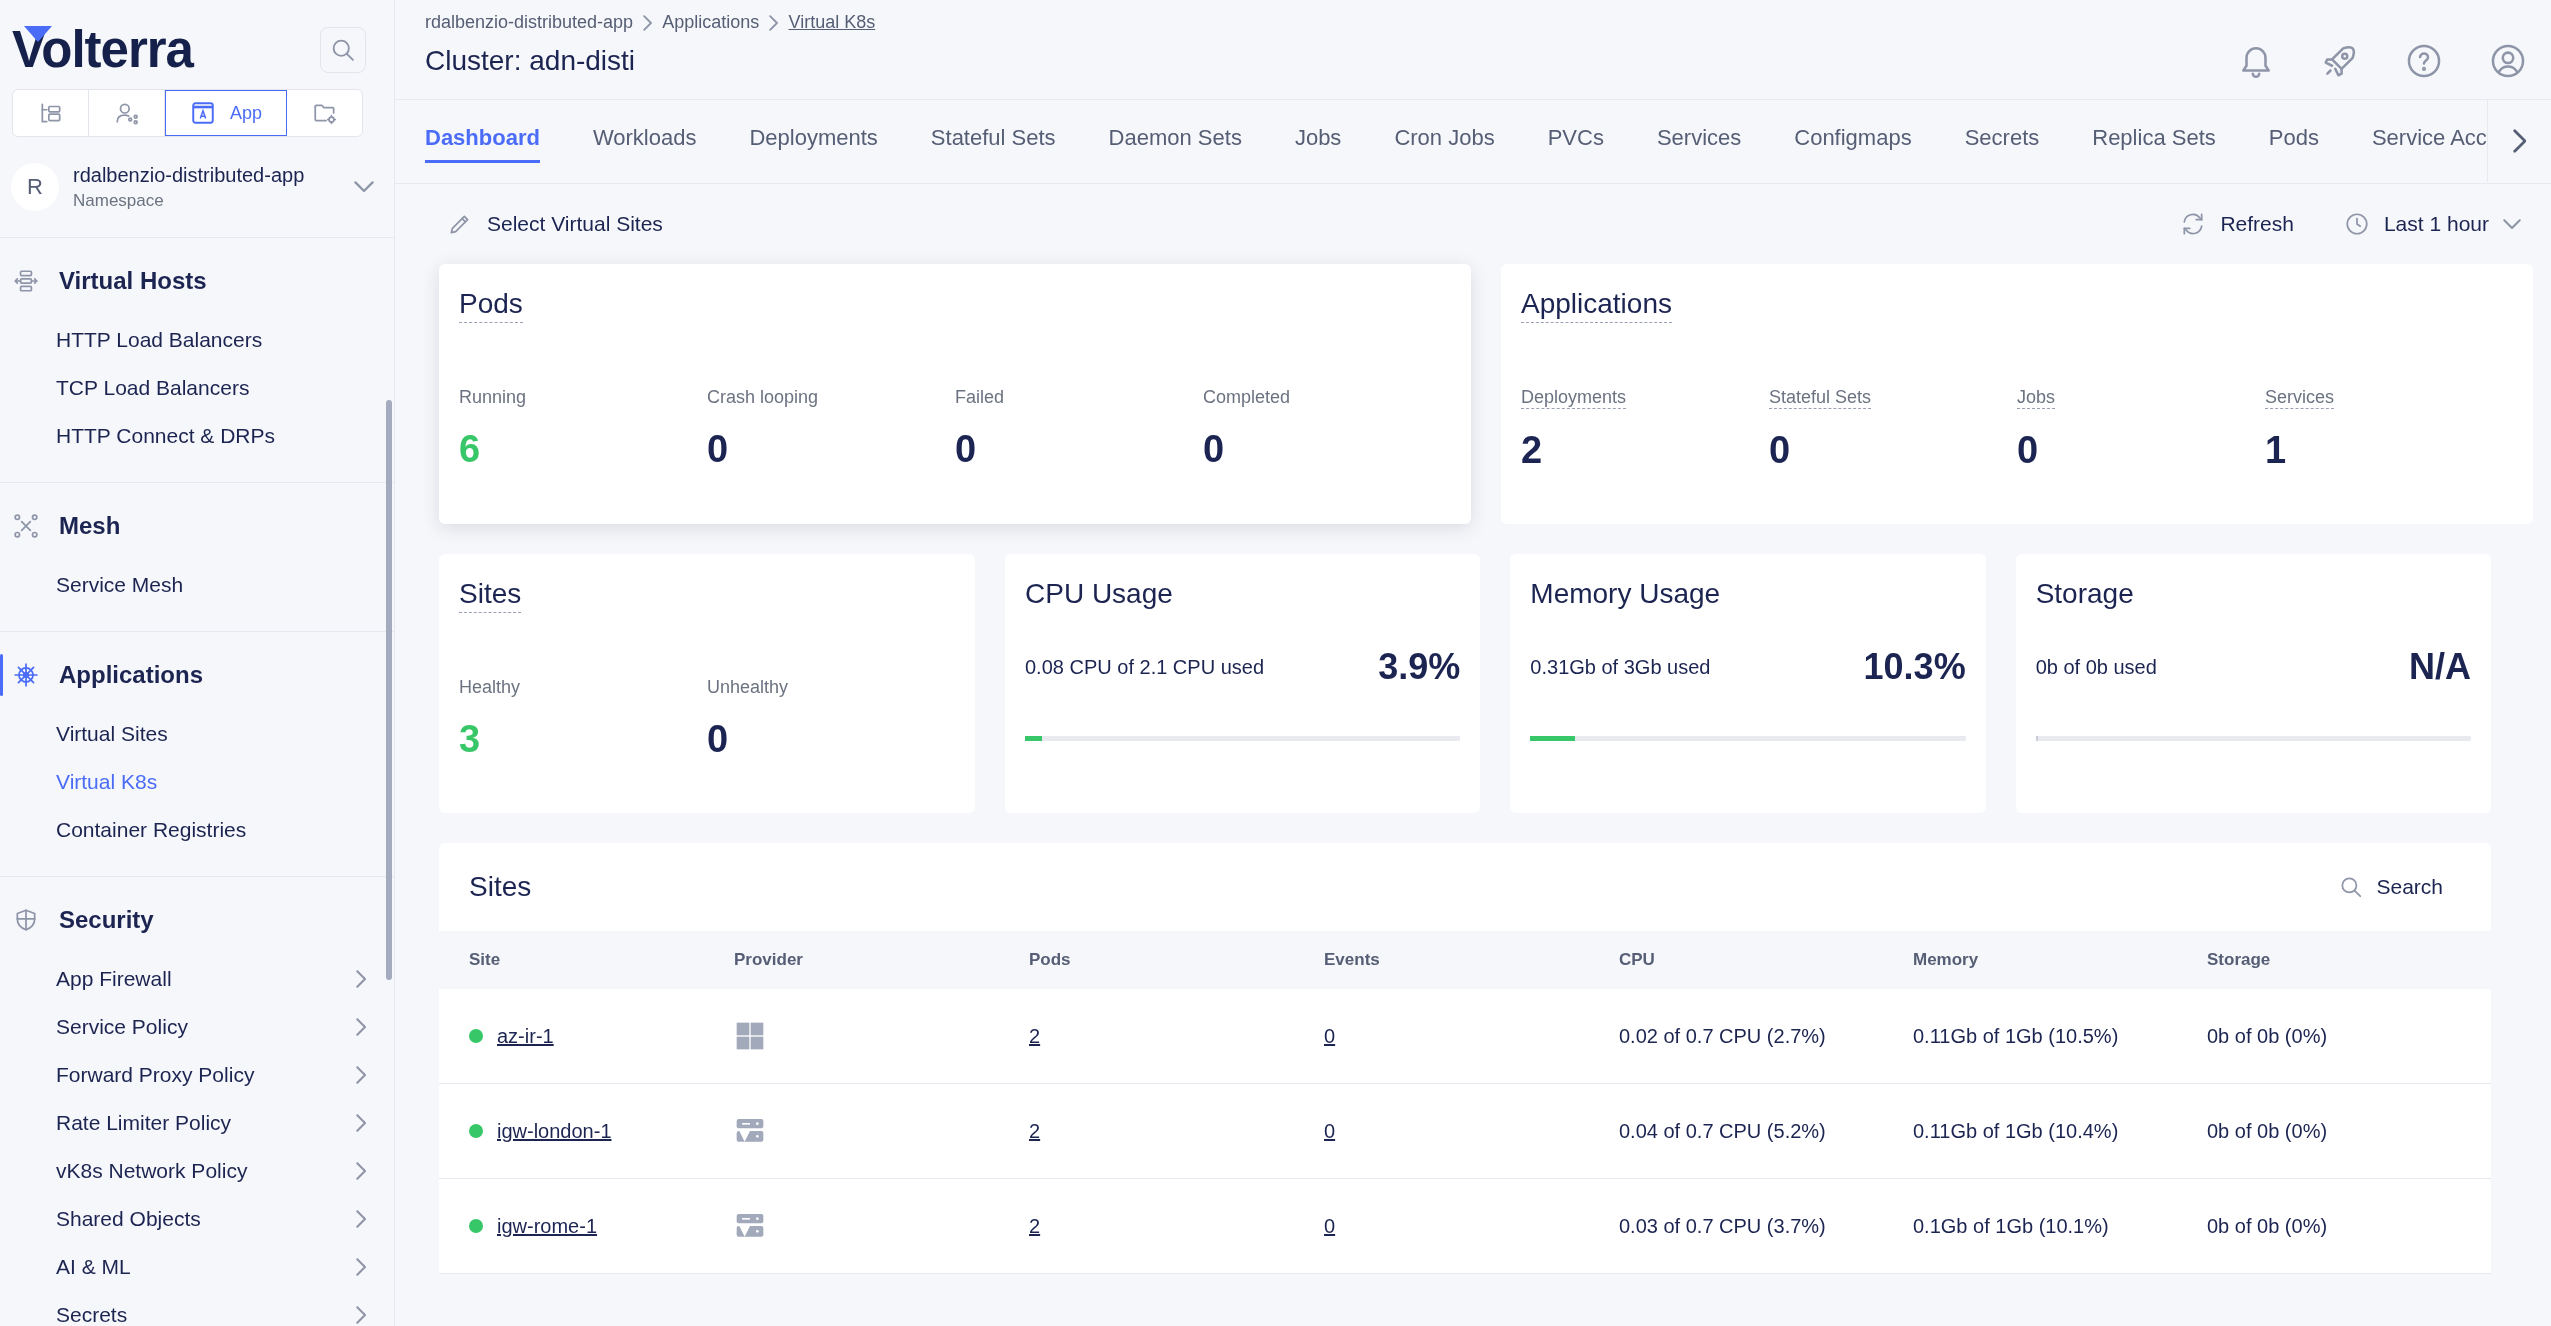  Describe the element at coordinates (711, 22) in the screenshot. I see `breadcrumb-link: Applications` at that location.